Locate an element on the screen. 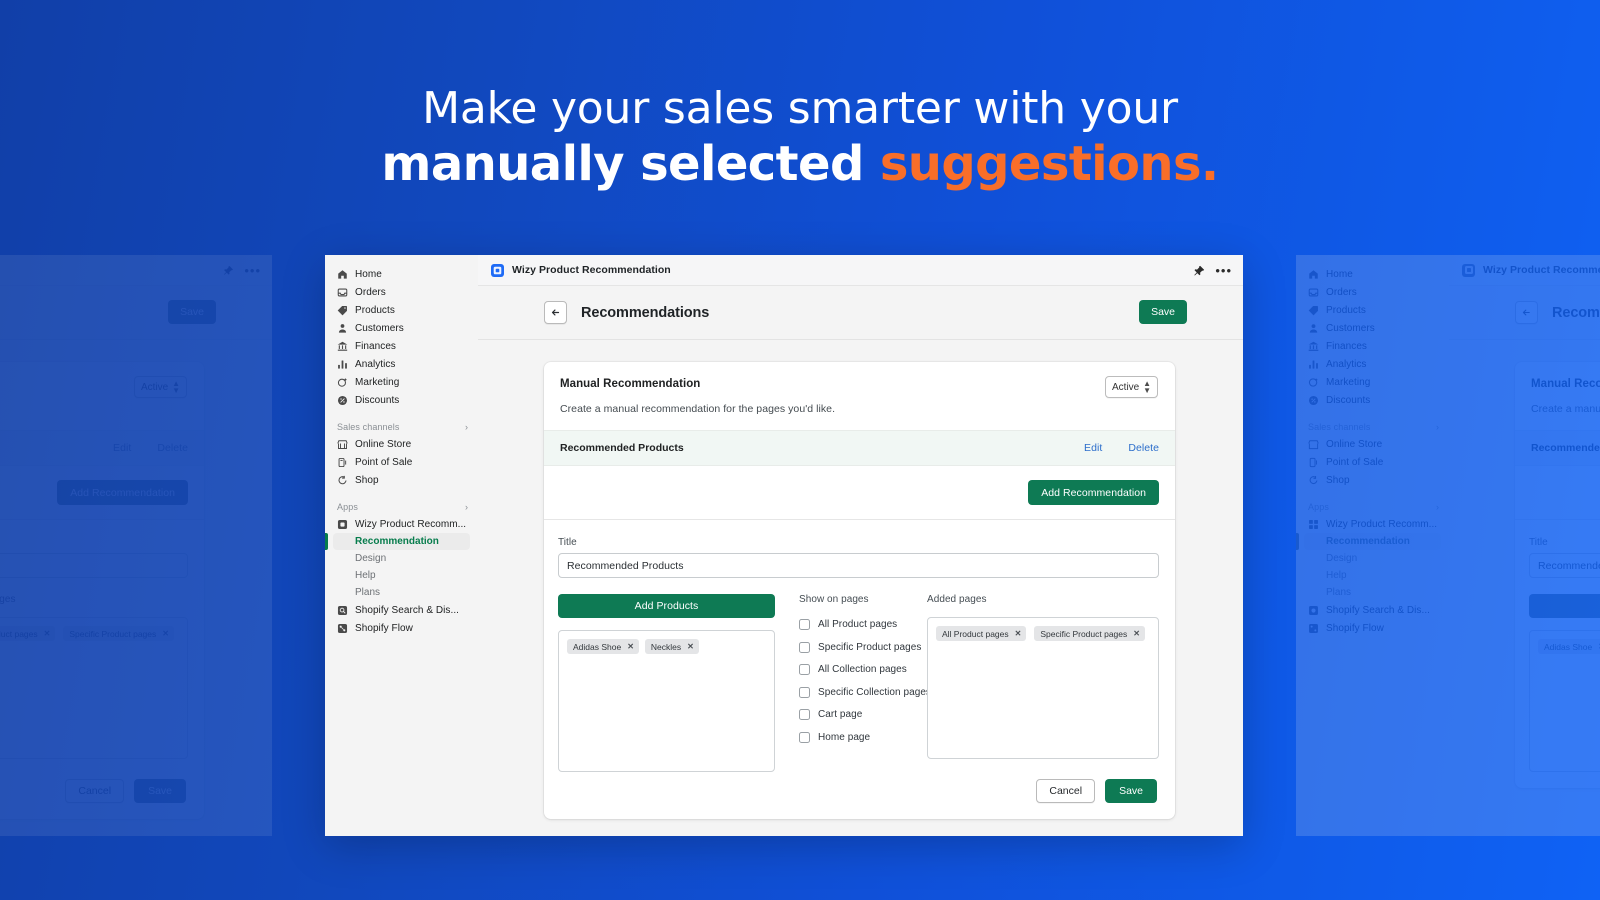  sidebar-section-apps: Apps › is located at coordinates (402, 507).